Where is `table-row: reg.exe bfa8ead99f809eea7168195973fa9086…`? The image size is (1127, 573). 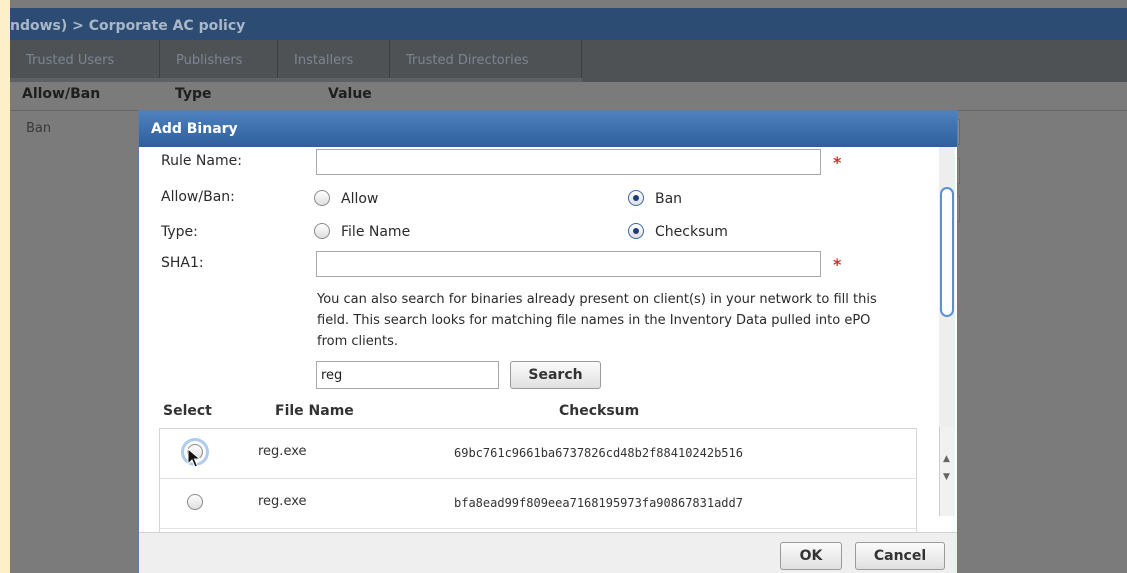
table-row: reg.exe bfa8ead99f809eea7168195973fa9086… is located at coordinates (538, 504).